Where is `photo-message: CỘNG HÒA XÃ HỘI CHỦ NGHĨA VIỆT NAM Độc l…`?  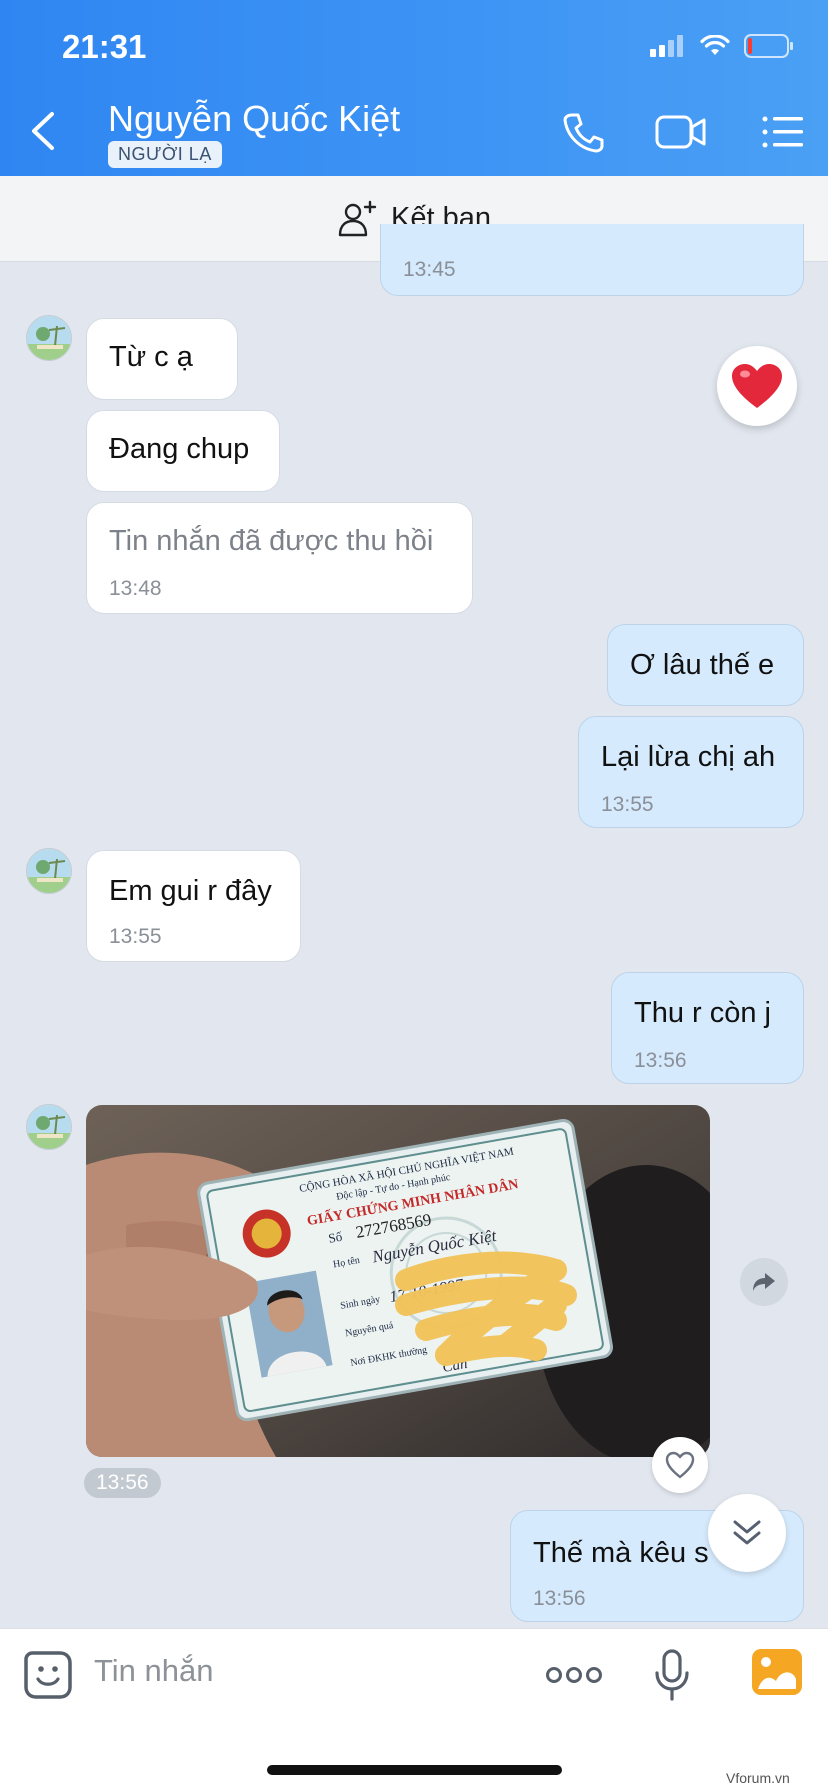 photo-message: CỘNG HÒA XÃ HỘI CHỦ NGHĨA VIỆT NAM Độc l… is located at coordinates (398, 1281).